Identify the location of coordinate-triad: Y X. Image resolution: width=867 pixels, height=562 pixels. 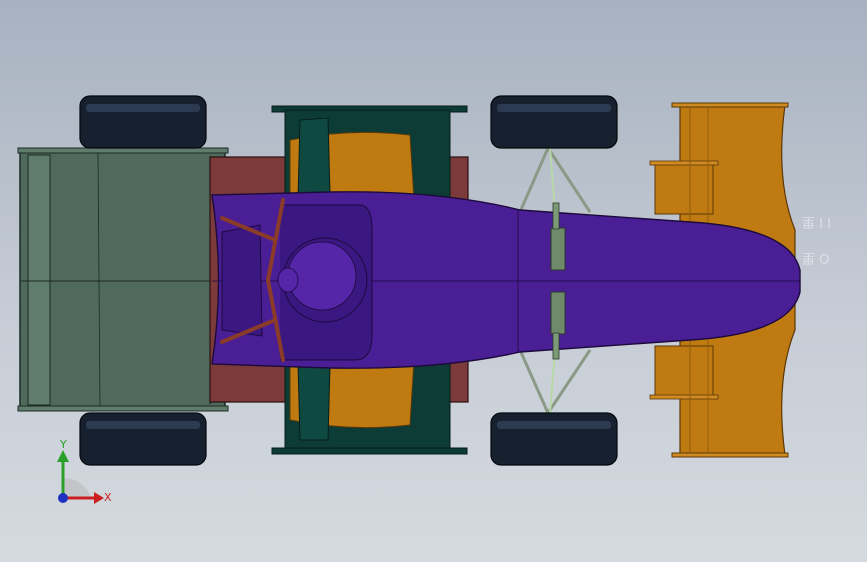
(84, 471).